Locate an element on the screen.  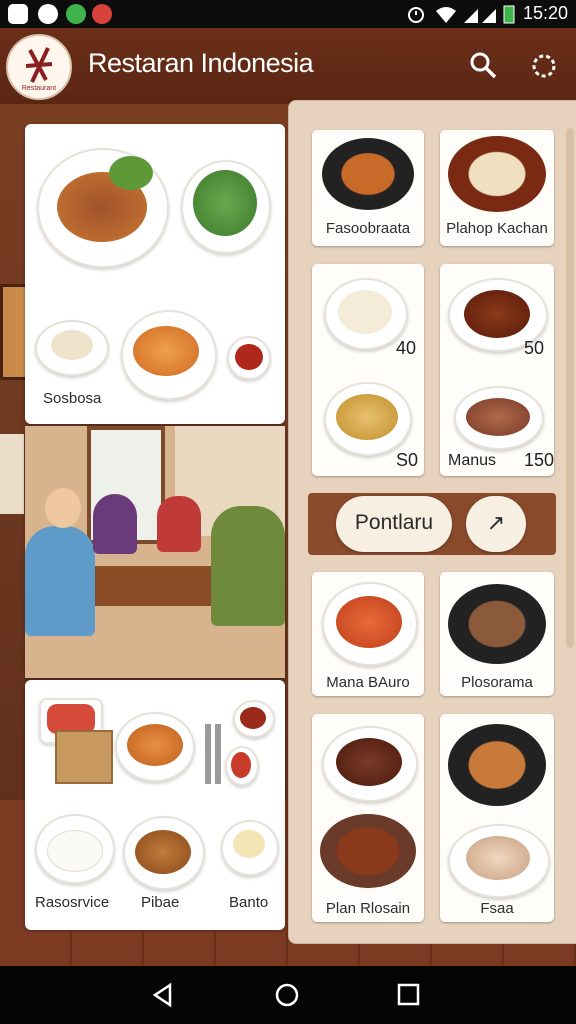
menu-item: Plan Rlosain is located at coordinates (368, 818).